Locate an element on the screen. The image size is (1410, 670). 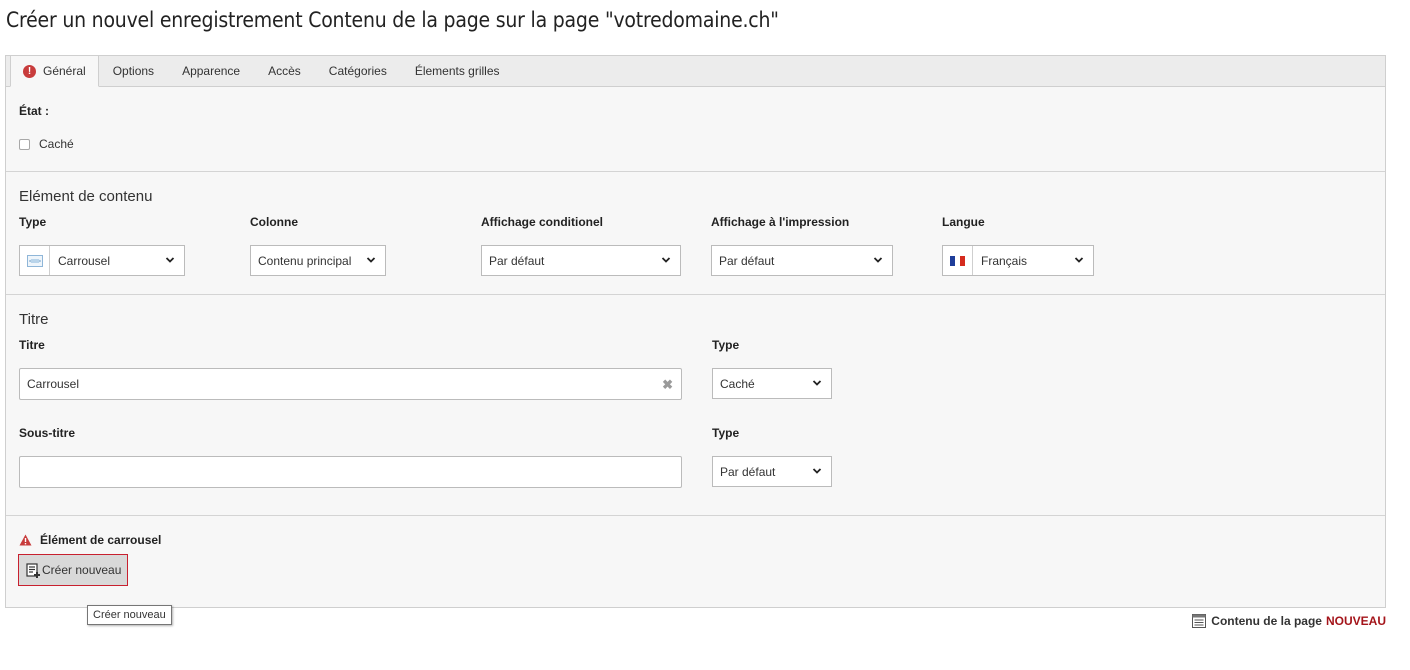
tab-label: Catégories is located at coordinates (357, 71).